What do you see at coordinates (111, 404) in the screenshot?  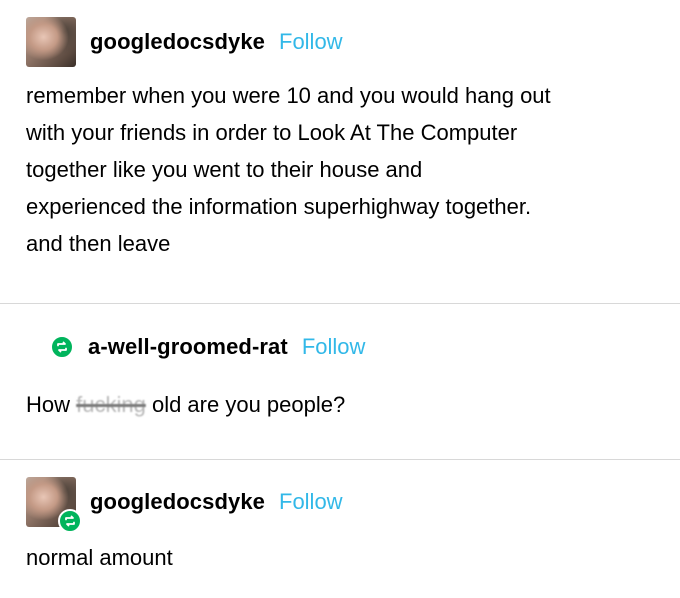 I see `censored-word: fucking` at bounding box center [111, 404].